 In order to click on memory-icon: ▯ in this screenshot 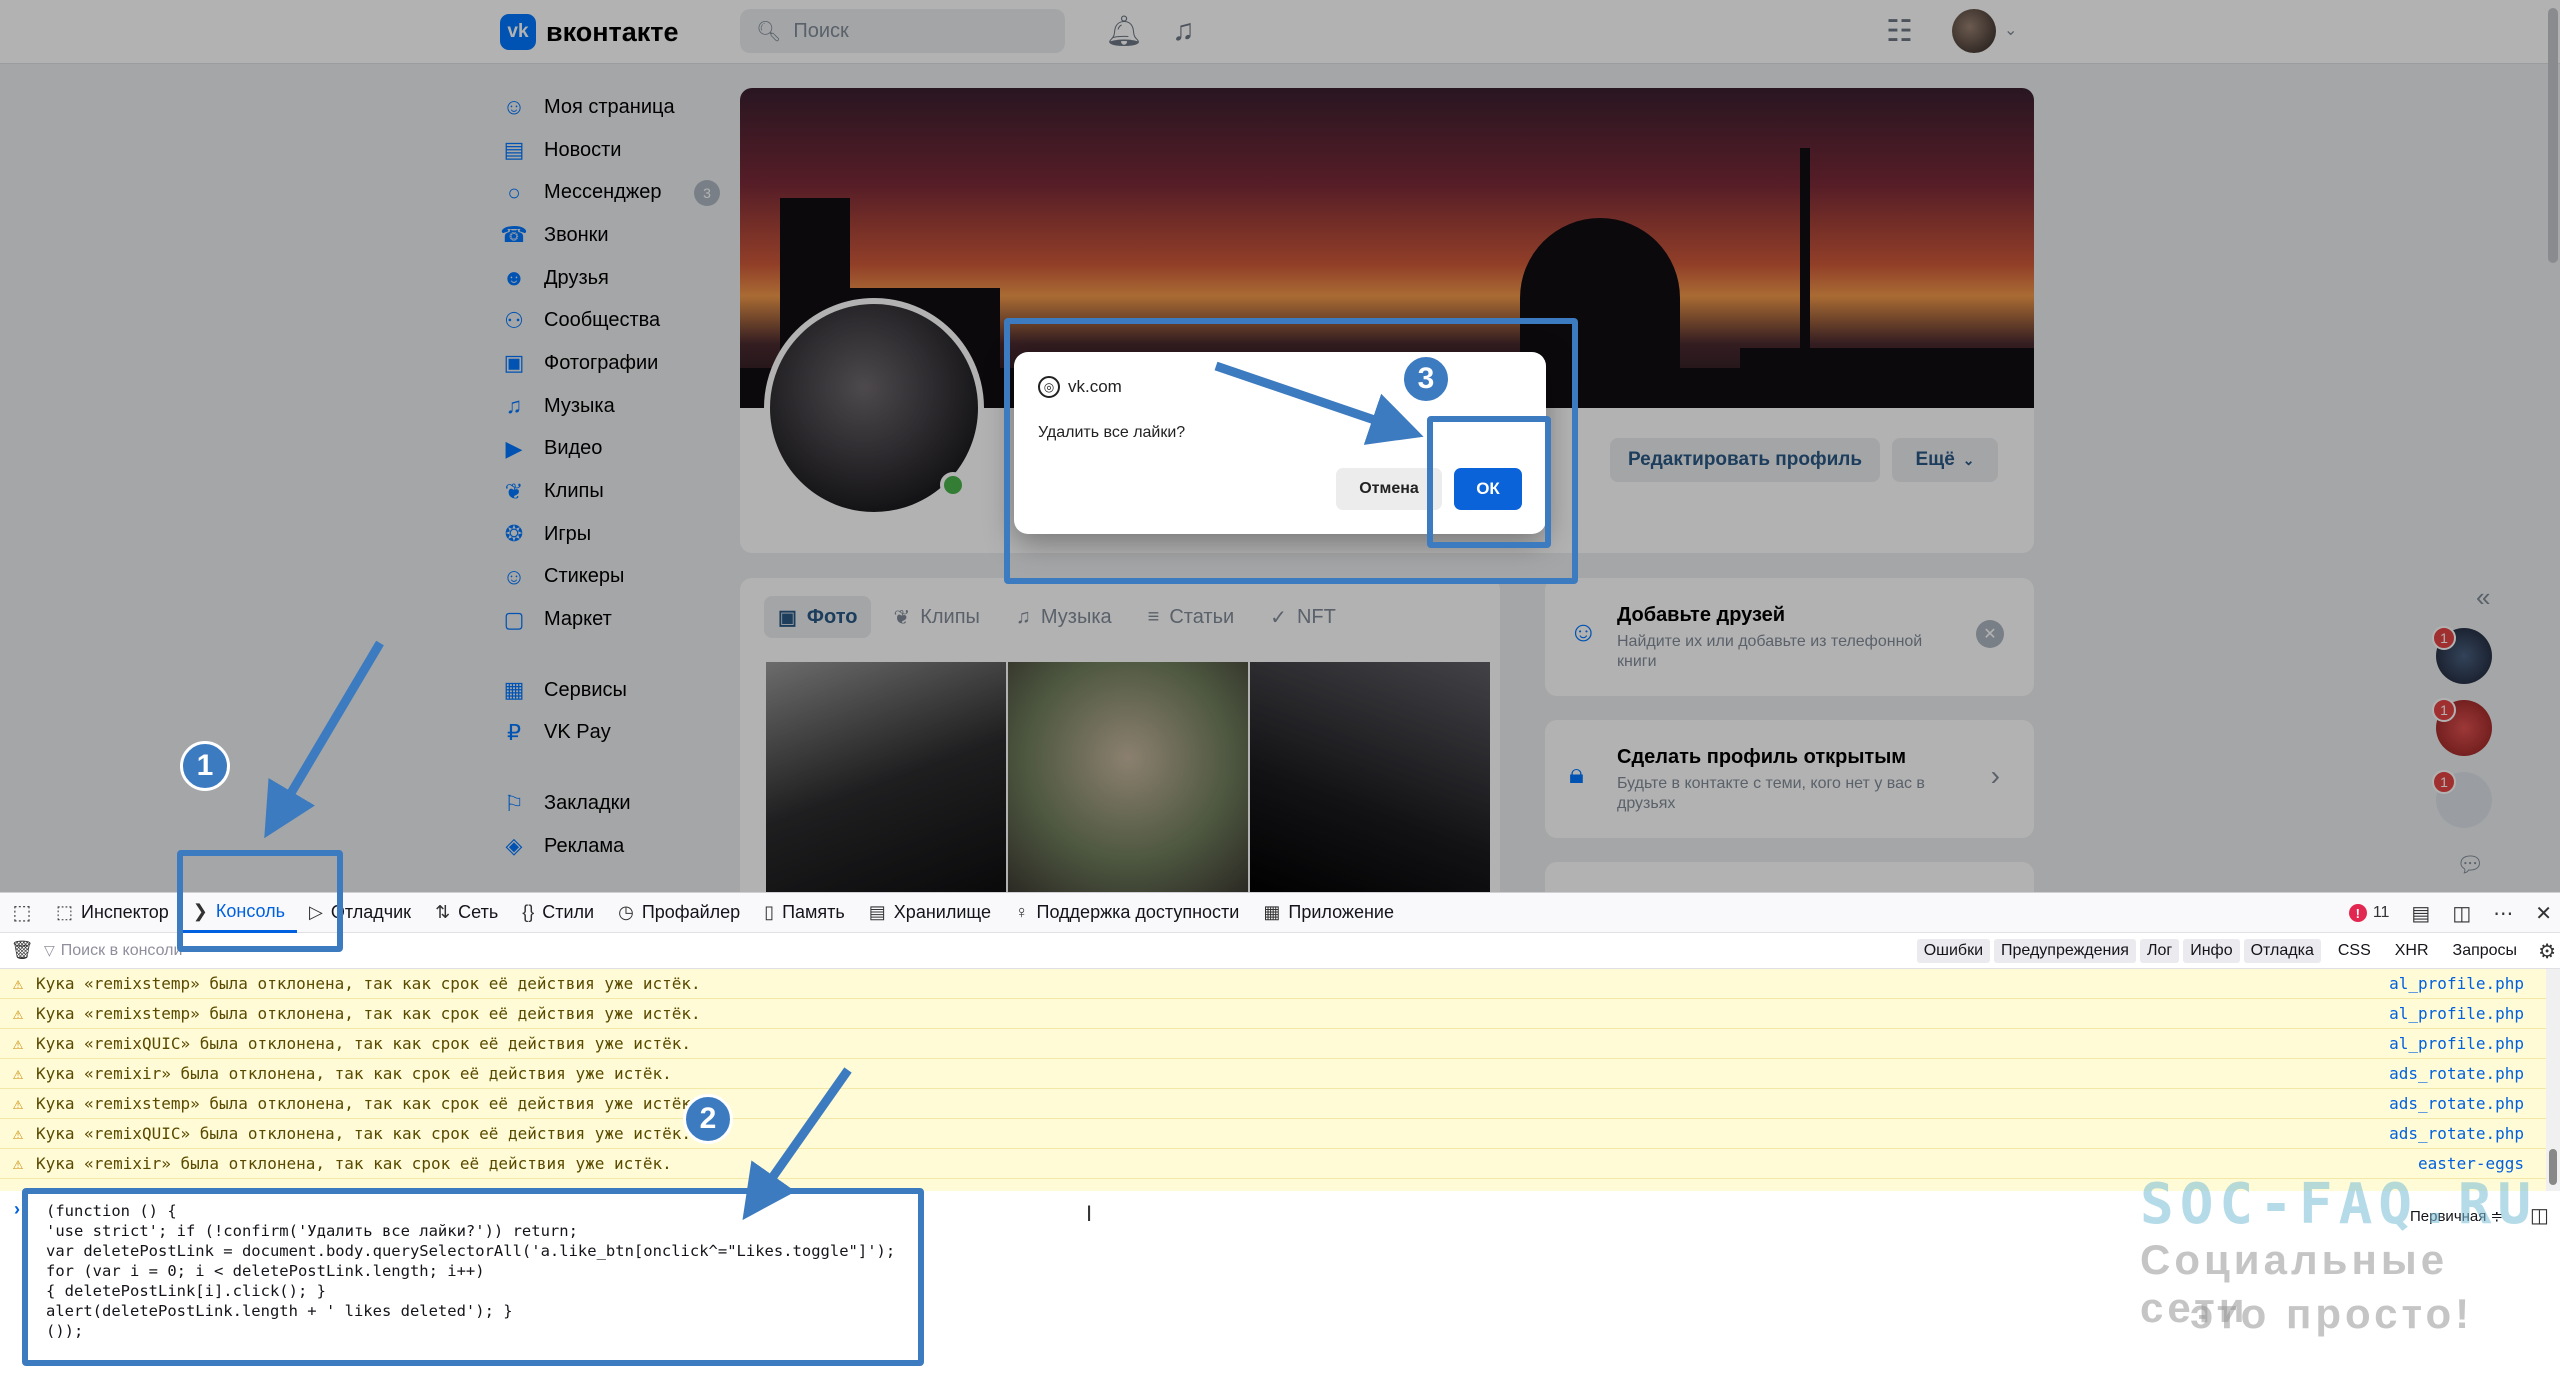, I will do `click(769, 912)`.